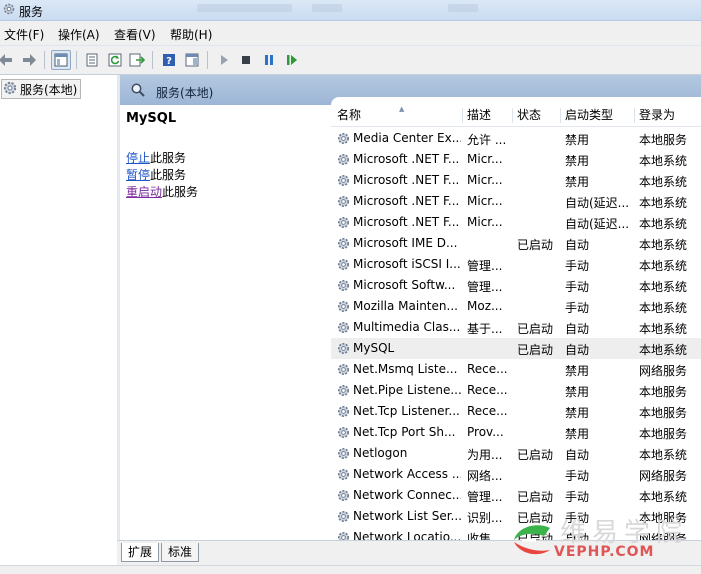  Describe the element at coordinates (180, 552) in the screenshot. I see `tab-standard: 标准` at that location.